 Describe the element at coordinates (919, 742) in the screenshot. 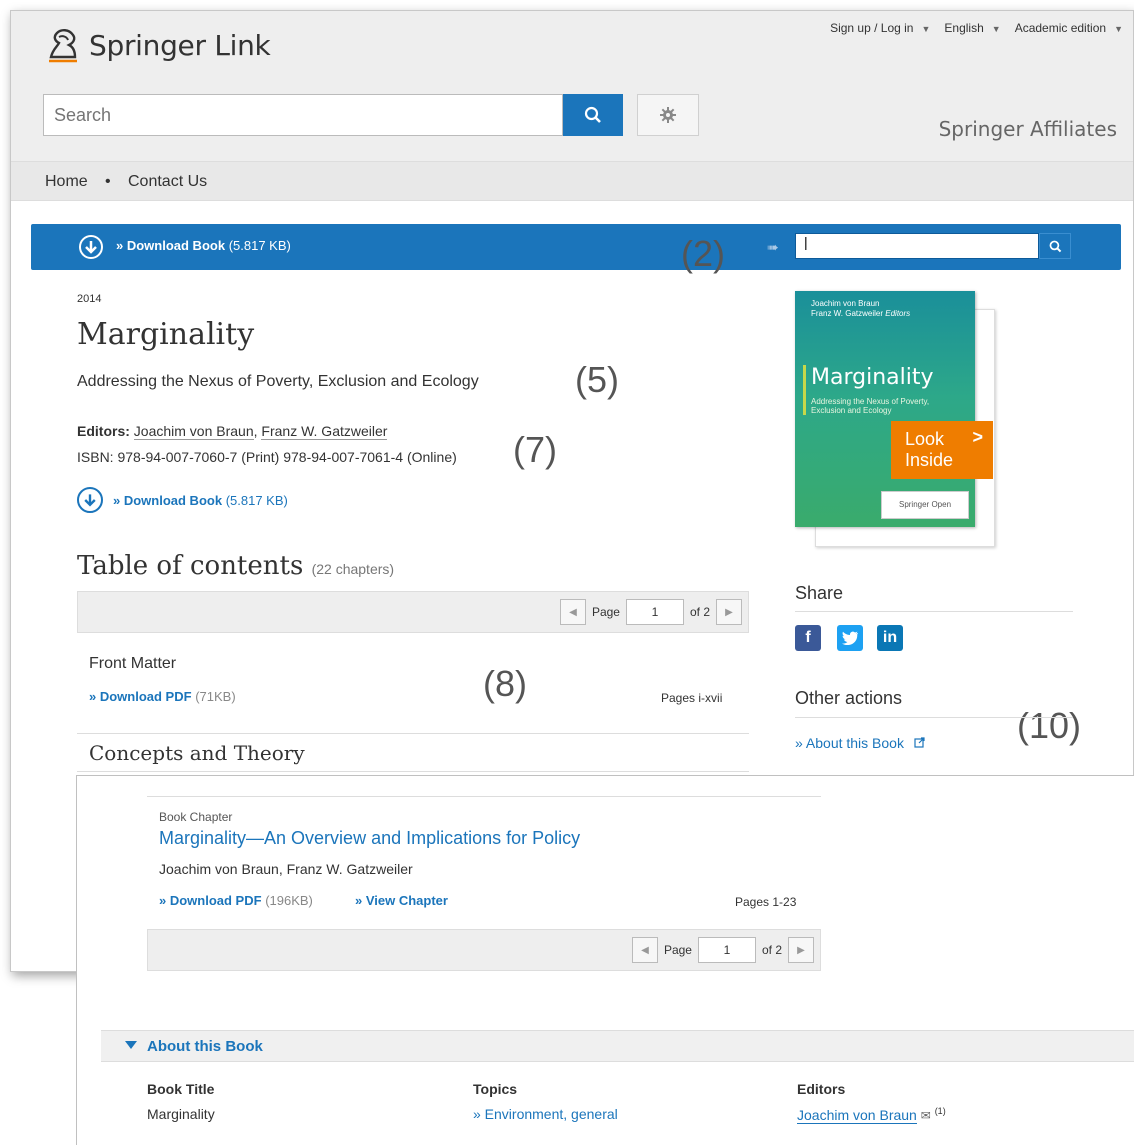

I see `external-link-icon` at that location.